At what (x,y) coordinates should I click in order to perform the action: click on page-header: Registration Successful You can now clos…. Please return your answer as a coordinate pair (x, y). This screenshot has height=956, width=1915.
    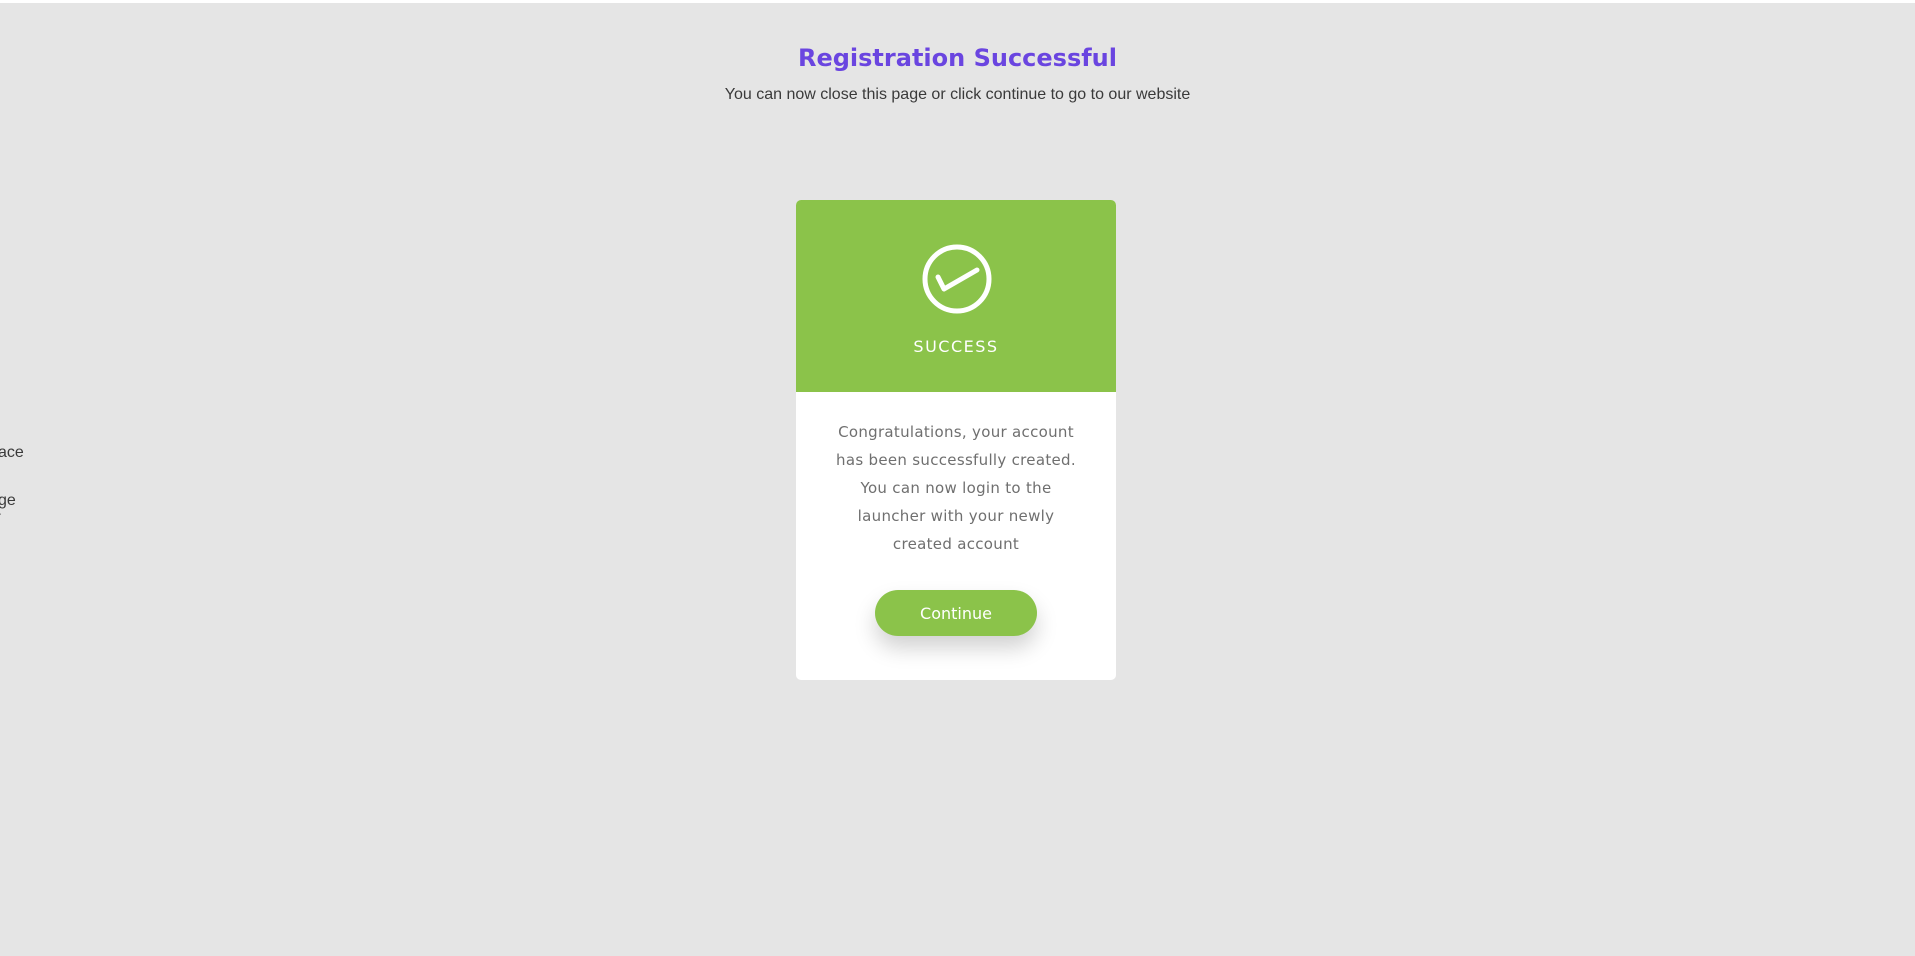
    Looking at the image, I should click on (957, 54).